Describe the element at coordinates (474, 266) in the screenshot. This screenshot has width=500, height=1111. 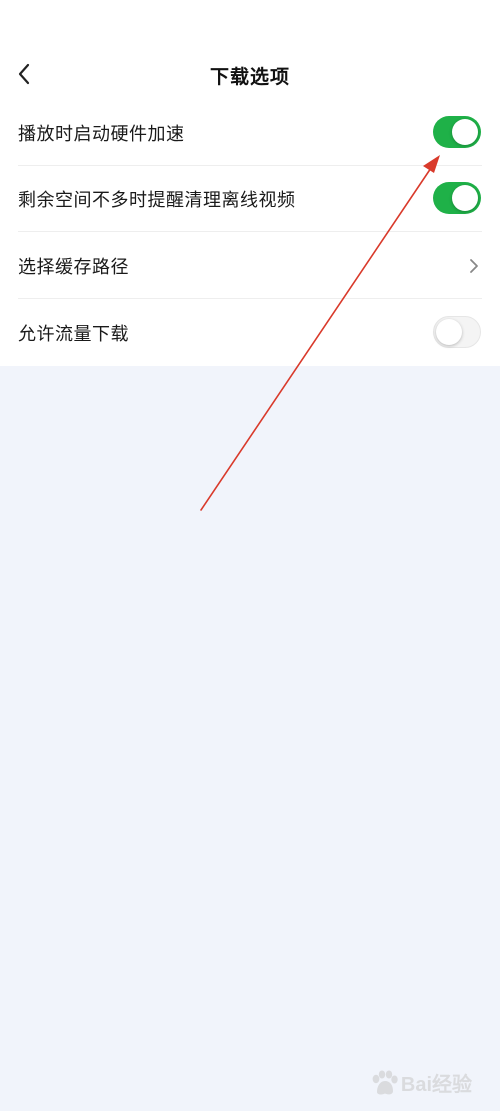
I see `chevron-right-icon` at that location.